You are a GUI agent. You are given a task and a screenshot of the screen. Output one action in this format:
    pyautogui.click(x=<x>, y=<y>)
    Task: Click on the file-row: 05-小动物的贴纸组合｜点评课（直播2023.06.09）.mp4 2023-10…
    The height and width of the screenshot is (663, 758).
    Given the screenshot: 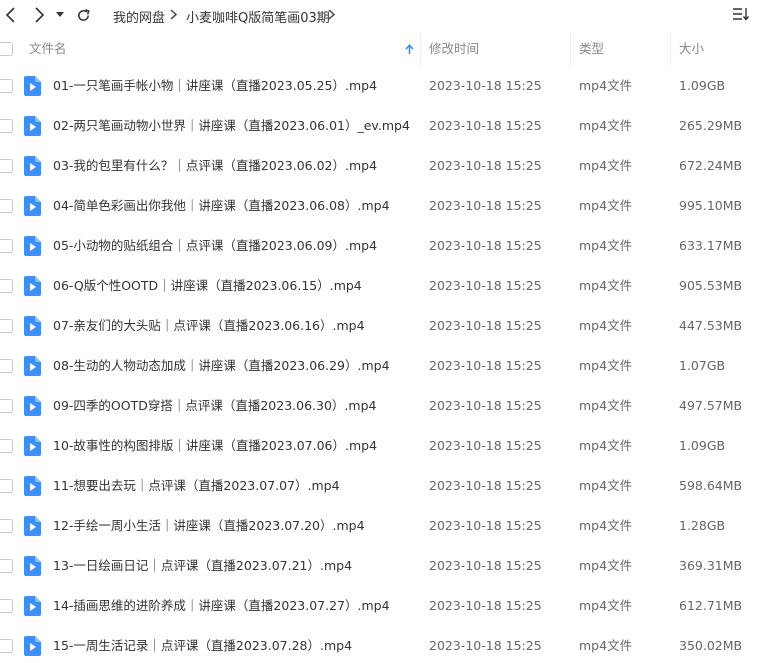 What is the action you would take?
    pyautogui.click(x=379, y=246)
    